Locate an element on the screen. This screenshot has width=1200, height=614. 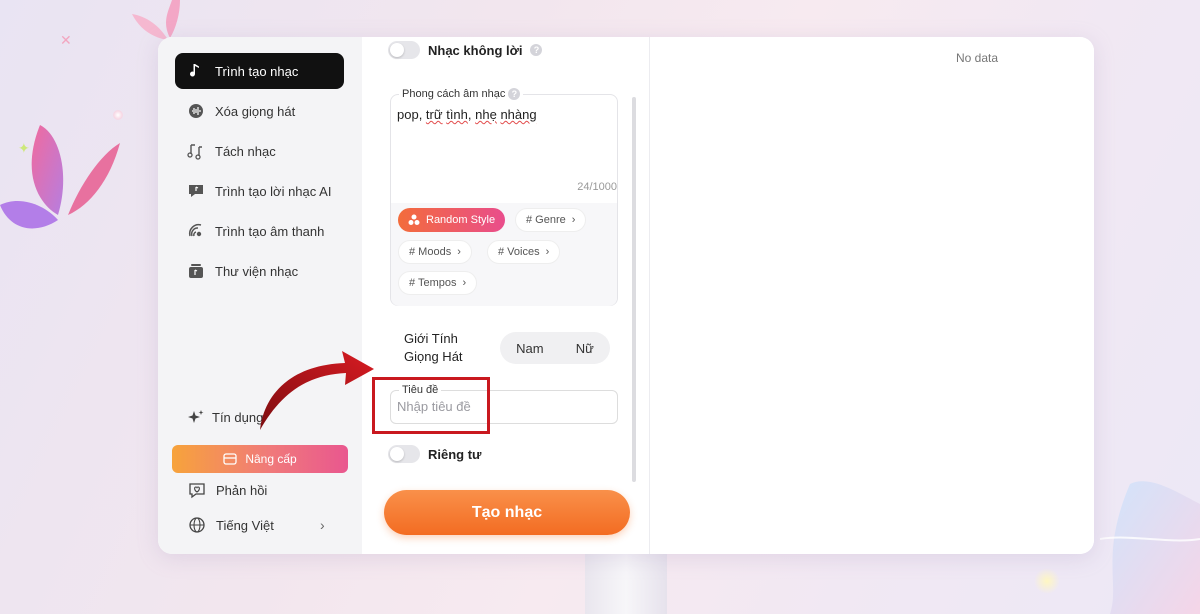
create-music-button: Tạo nhạc is located at coordinates (507, 512).